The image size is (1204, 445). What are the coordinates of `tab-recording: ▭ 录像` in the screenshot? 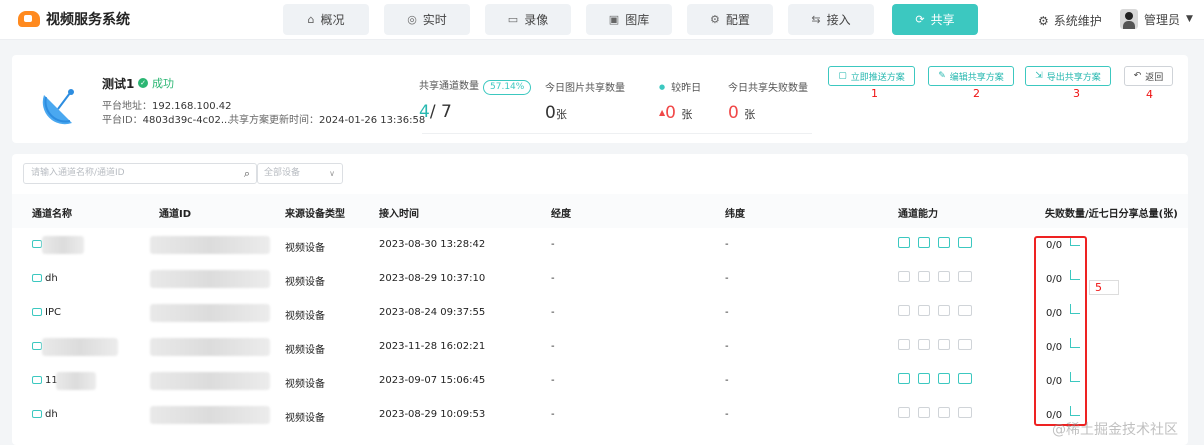 It's located at (528, 19).